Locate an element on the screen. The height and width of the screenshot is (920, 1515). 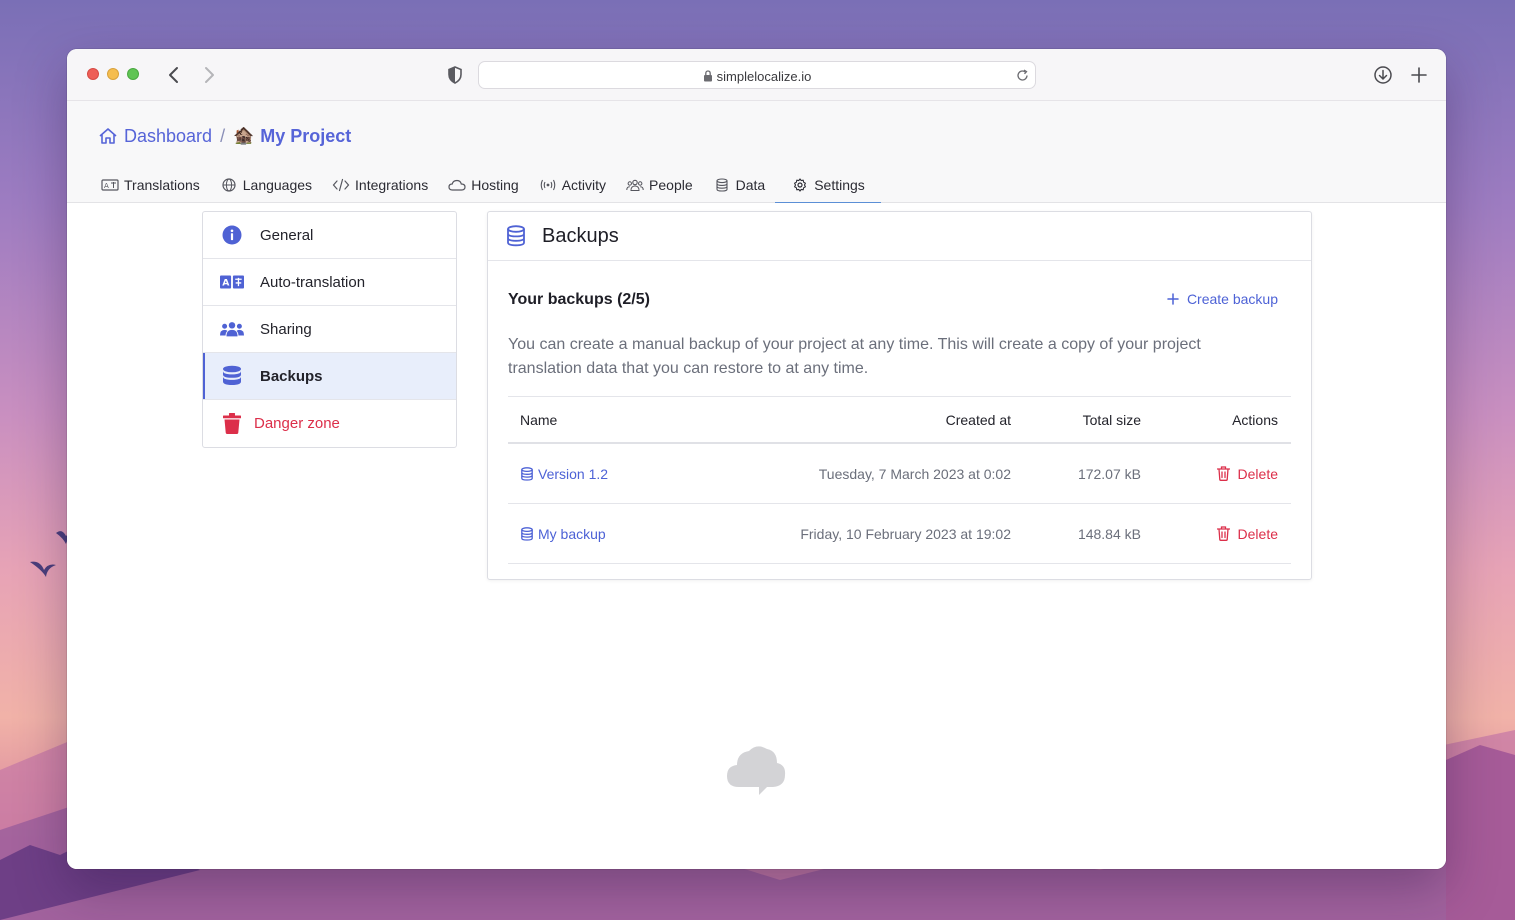
info-icon is located at coordinates (232, 235).